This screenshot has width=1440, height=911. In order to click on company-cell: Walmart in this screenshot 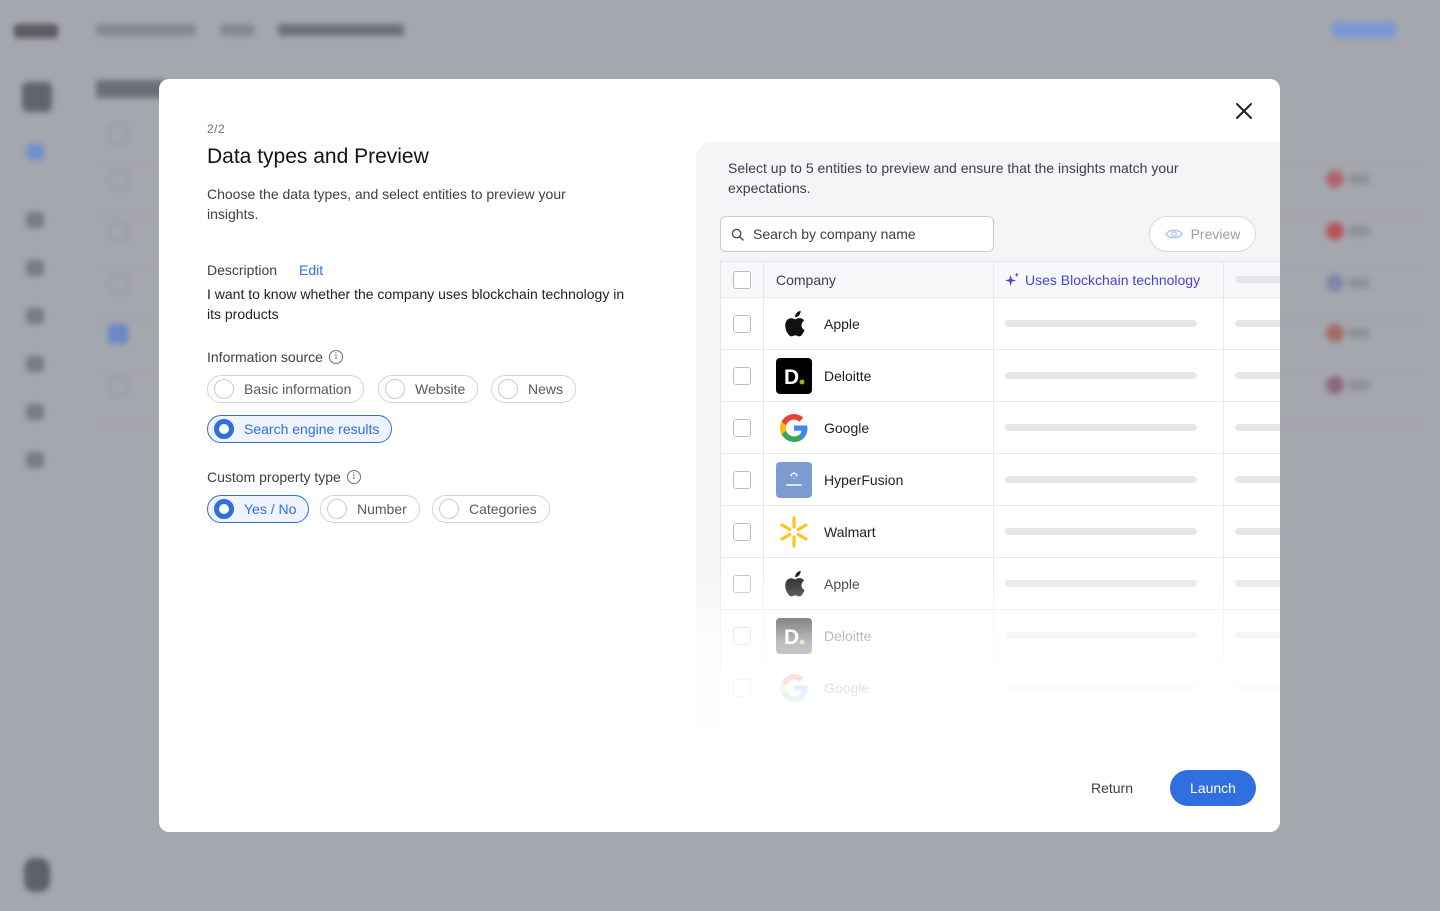, I will do `click(879, 531)`.